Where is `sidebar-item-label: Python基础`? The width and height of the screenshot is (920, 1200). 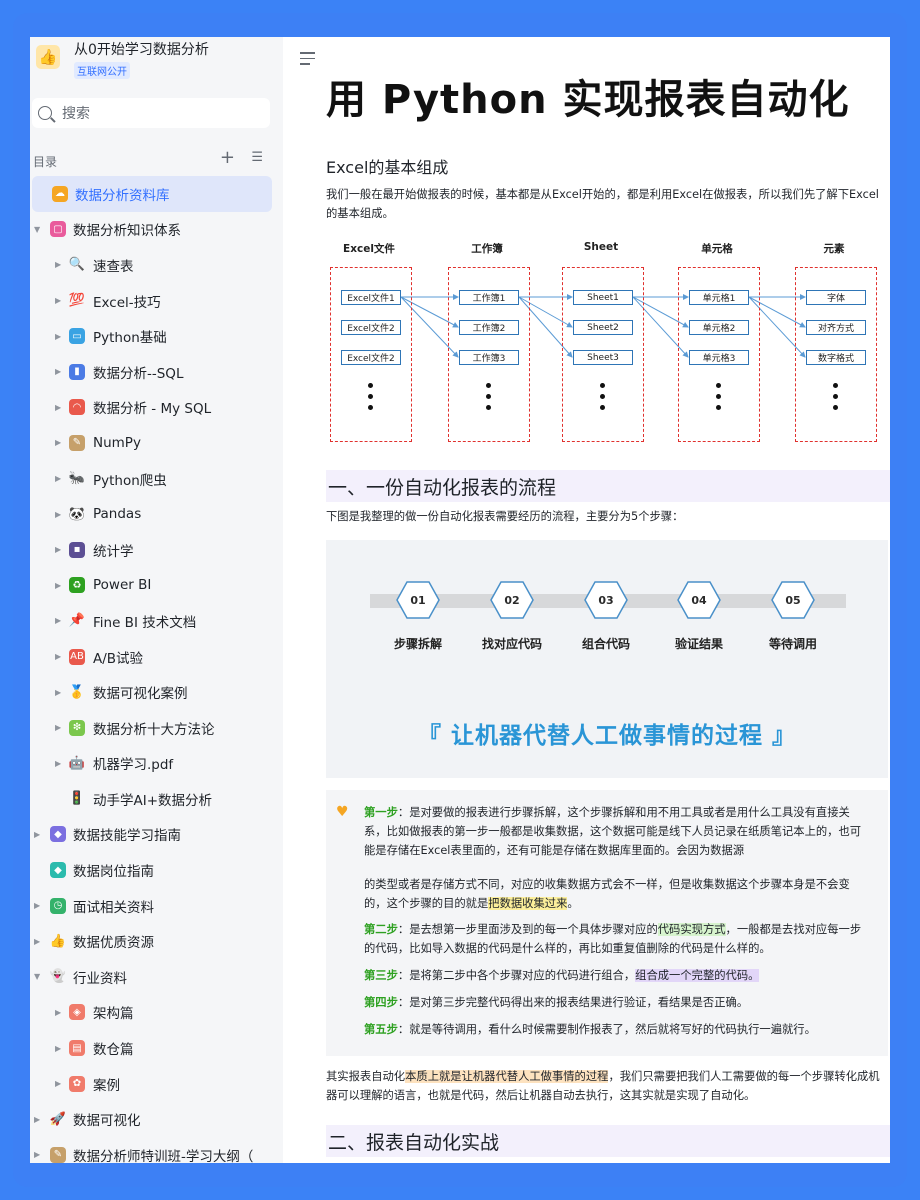 sidebar-item-label: Python基础 is located at coordinates (130, 338).